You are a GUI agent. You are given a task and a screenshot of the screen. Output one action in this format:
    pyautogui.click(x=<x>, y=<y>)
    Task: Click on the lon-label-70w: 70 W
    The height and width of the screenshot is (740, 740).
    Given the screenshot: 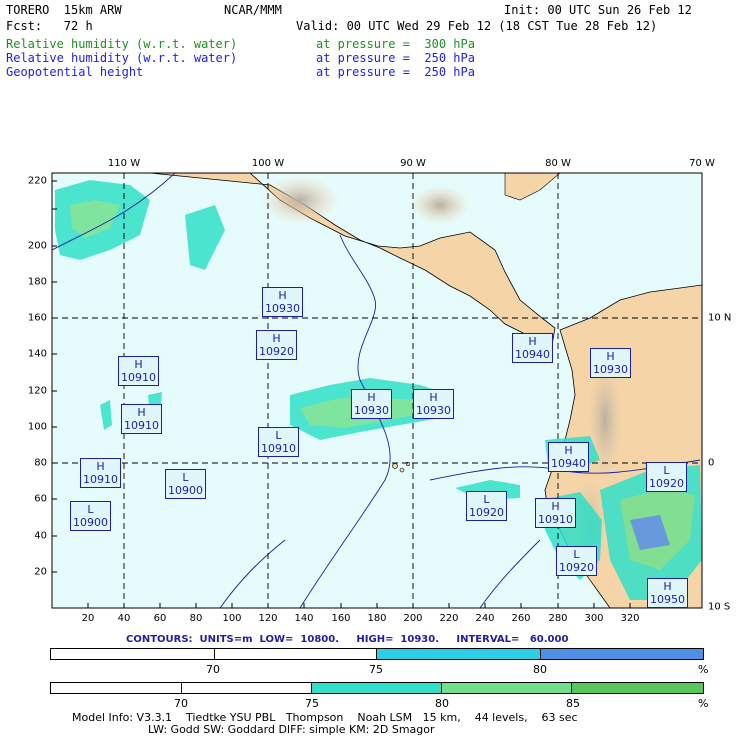 What is the action you would take?
    pyautogui.click(x=702, y=163)
    